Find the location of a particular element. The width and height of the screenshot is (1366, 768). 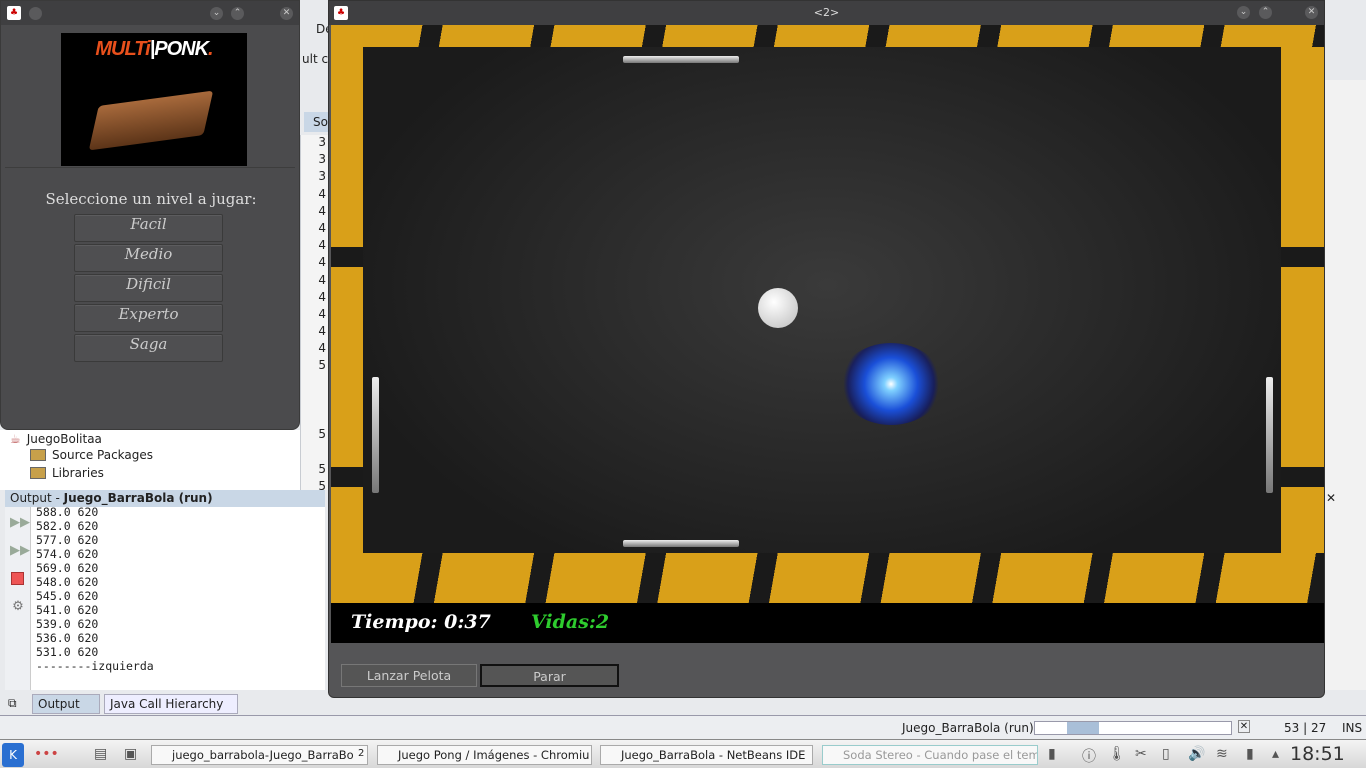

task-chromium: Juego Pong / Imágenes - Chromiu is located at coordinates (484, 755).